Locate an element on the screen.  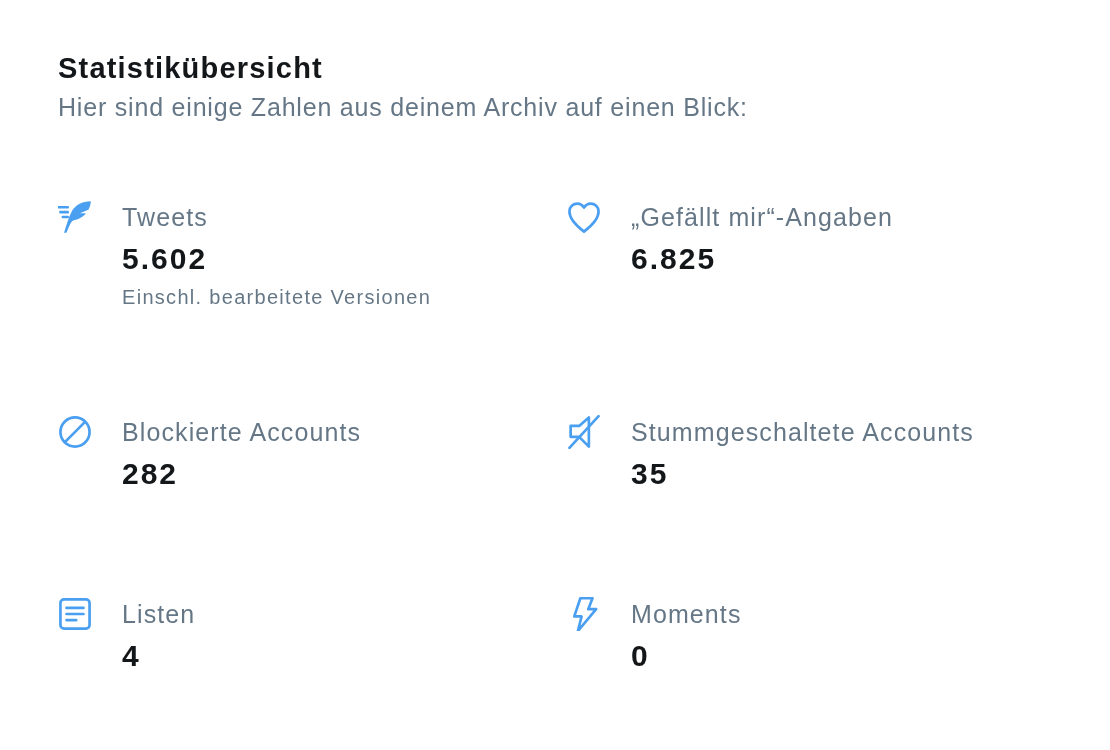
stat-value: 5.602 is located at coordinates (165, 259).